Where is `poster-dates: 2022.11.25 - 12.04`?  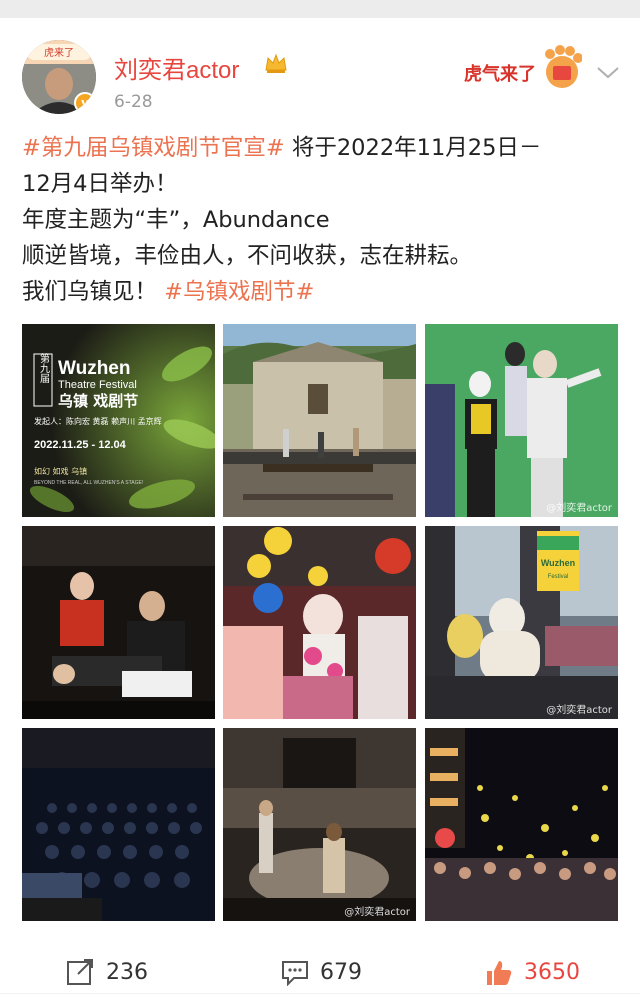 poster-dates: 2022.11.25 - 12.04 is located at coordinates (80, 445).